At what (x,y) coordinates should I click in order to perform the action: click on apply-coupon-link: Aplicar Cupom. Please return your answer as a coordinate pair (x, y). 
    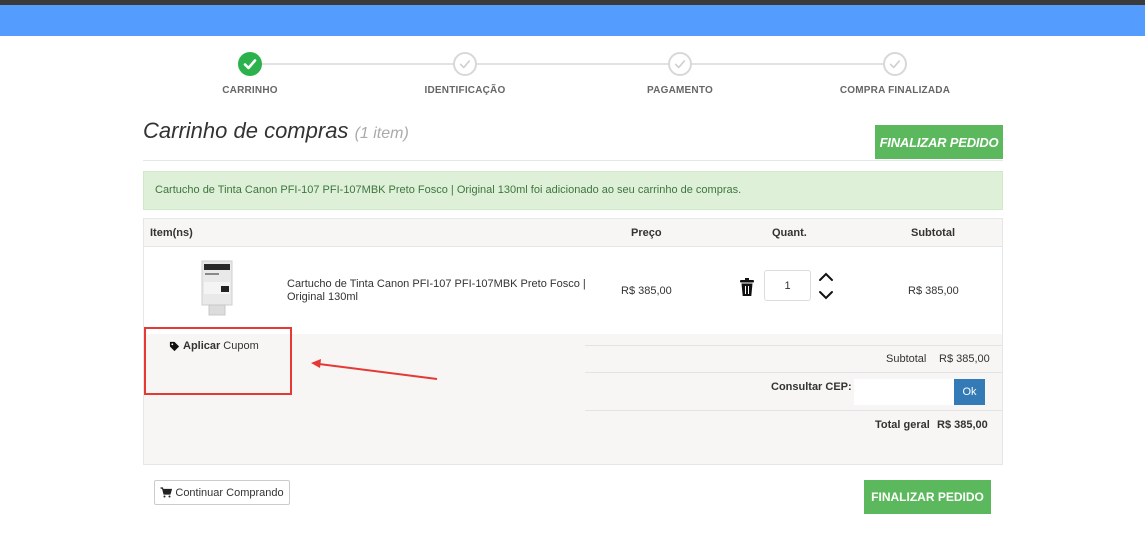
    Looking at the image, I should click on (214, 346).